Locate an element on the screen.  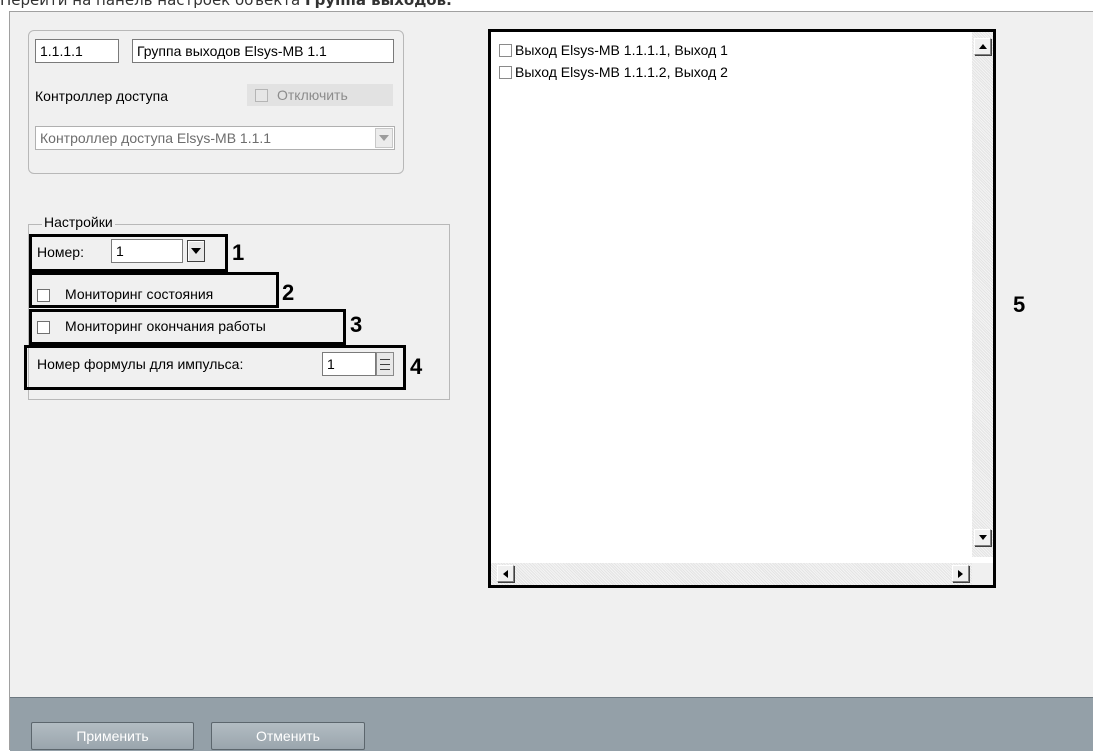
disable-checkbox-group: Отключить is located at coordinates (320, 95).